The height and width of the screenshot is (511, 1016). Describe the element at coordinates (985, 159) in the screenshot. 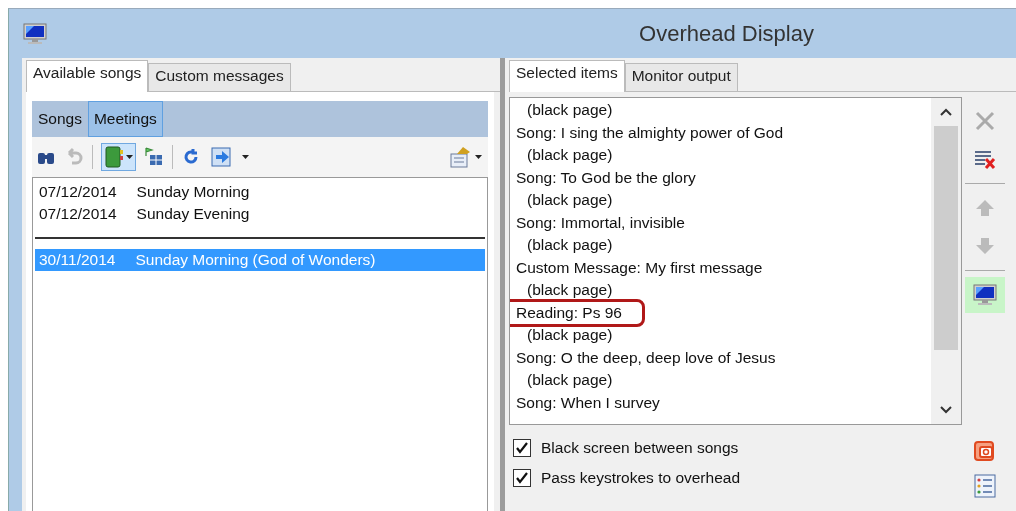

I see `list-delete-icon` at that location.